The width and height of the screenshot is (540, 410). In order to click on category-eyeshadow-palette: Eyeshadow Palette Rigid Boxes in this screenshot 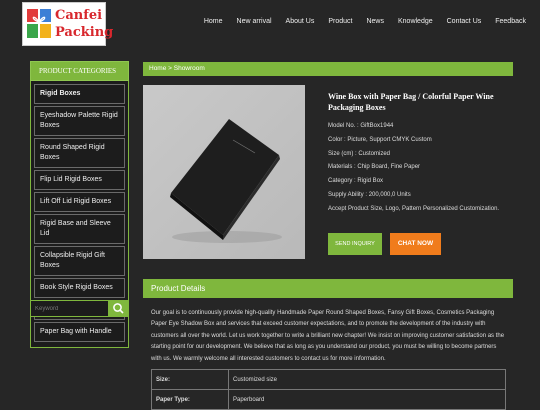, I will do `click(79, 121)`.